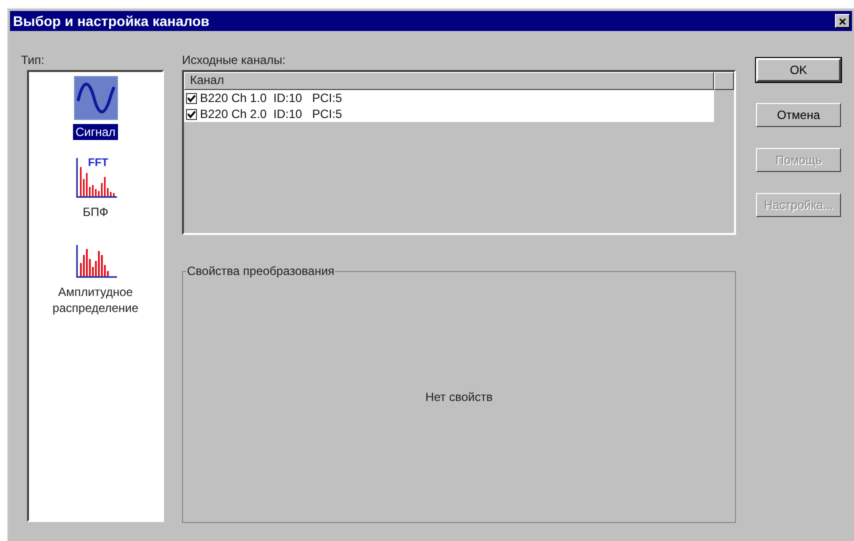  What do you see at coordinates (271, 114) in the screenshot?
I see `channel-name: B220 Ch 2.0 ID:10 PCI:5` at bounding box center [271, 114].